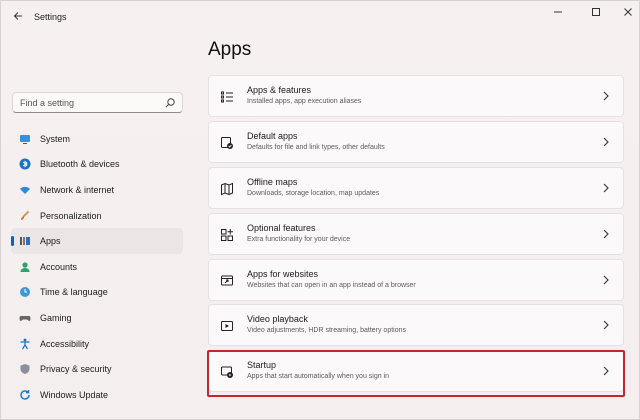 Image resolution: width=640 pixels, height=420 pixels. I want to click on close-button, so click(628, 12).